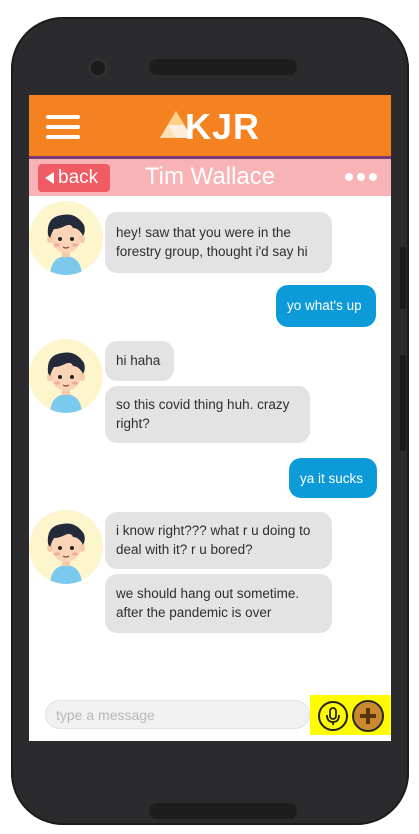 The width and height of the screenshot is (419, 834). I want to click on message-bubble-incoming: hi haha, so click(139, 361).